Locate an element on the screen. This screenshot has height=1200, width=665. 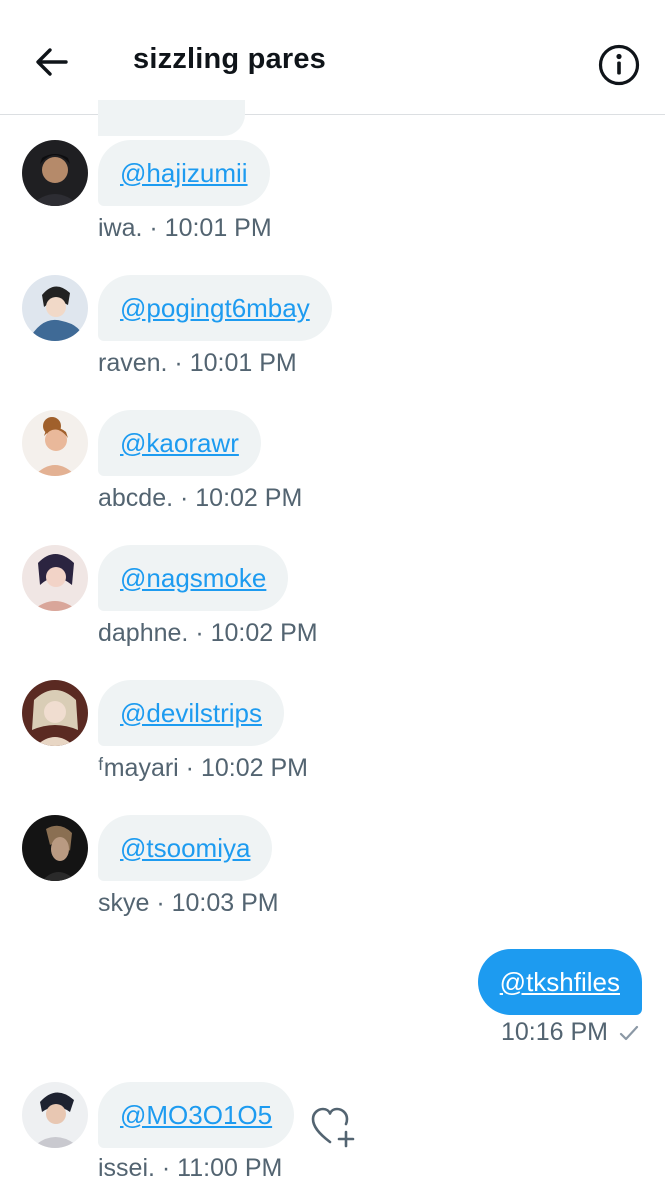
message-item: @devilstrips ᶠmayari · 10:02 PM is located at coordinates (332, 735).